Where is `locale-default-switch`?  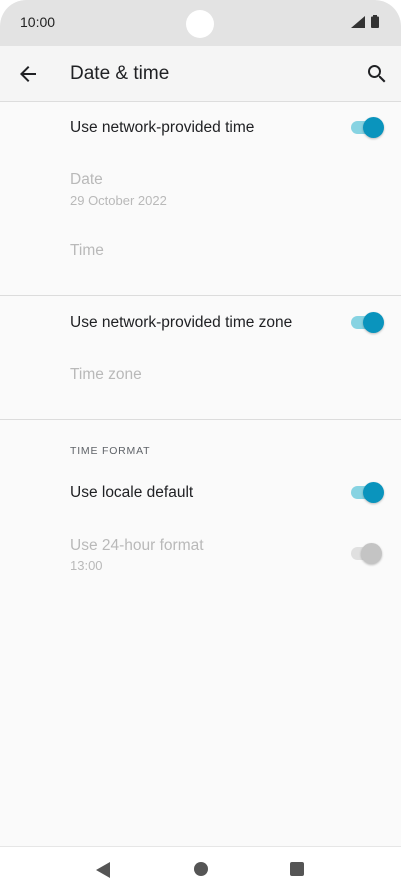 locale-default-switch is located at coordinates (367, 492).